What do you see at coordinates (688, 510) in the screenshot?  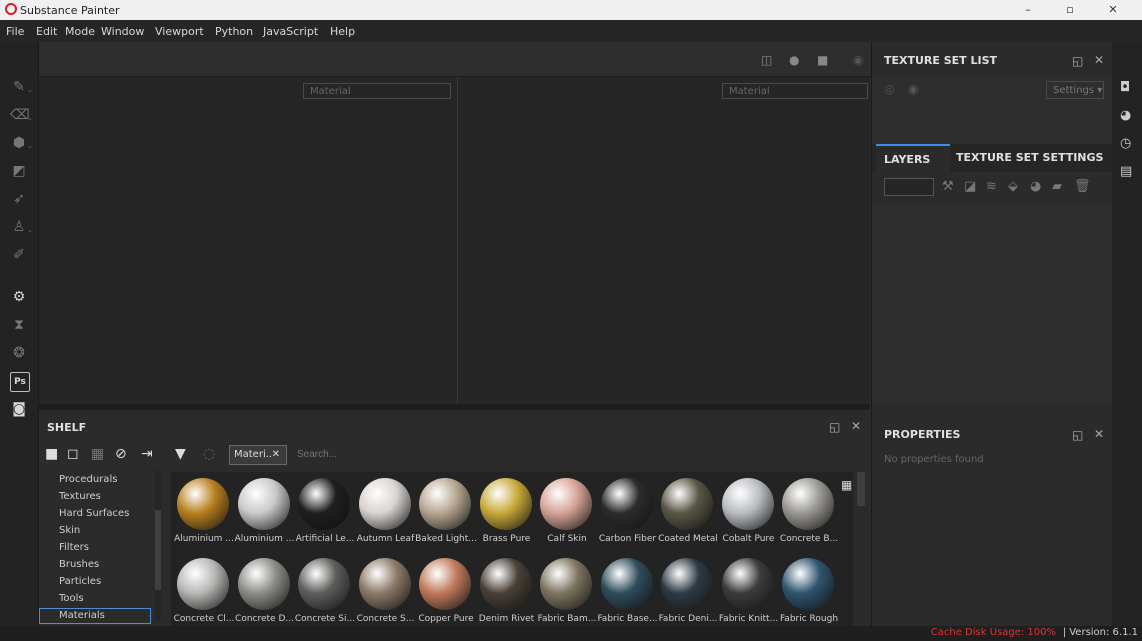 I see `material-thumbnail: Coated Metal` at bounding box center [688, 510].